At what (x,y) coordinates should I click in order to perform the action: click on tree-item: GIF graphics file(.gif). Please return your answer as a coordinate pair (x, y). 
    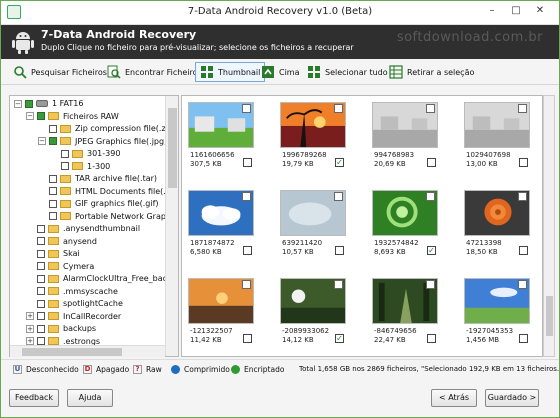
    Looking at the image, I should click on (98, 203).